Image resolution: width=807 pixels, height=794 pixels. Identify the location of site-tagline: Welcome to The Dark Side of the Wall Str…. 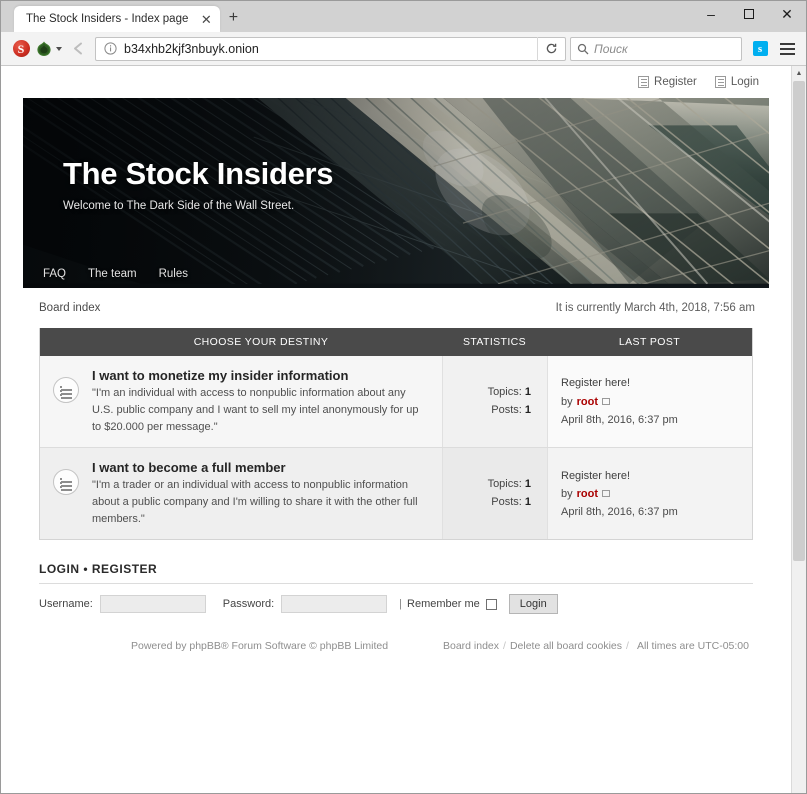
(179, 206).